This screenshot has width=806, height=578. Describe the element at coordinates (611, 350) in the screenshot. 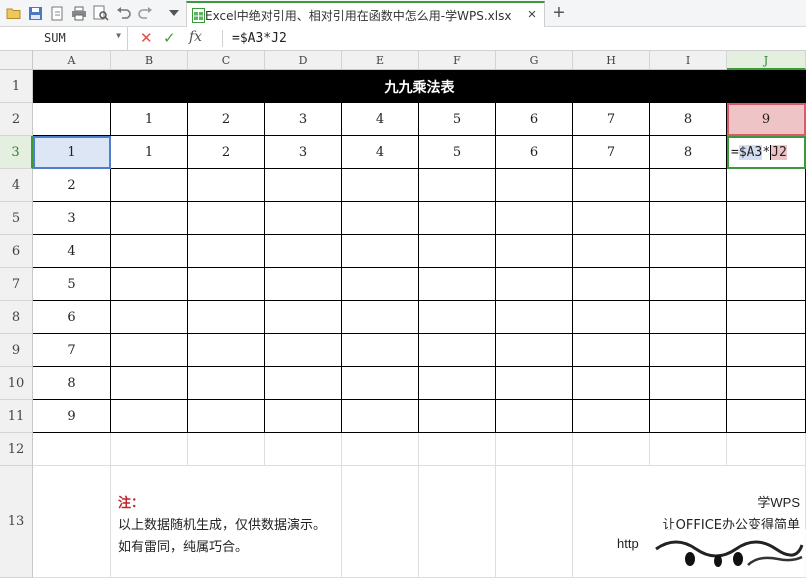

I see `cell-h9` at that location.